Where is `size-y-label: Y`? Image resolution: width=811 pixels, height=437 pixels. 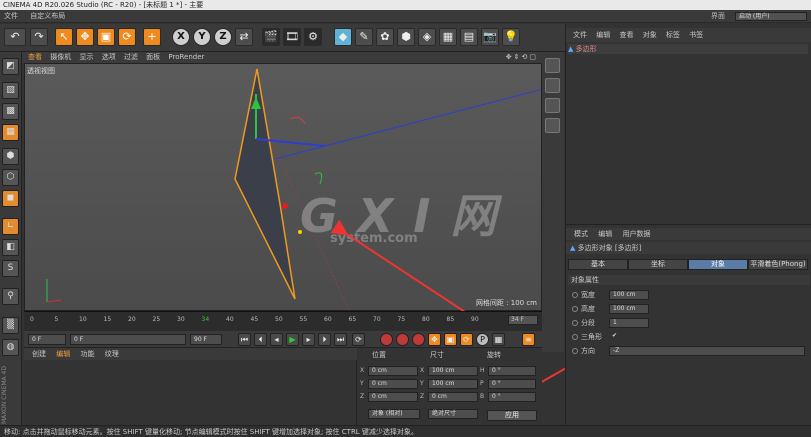 size-y-label: Y is located at coordinates (422, 383).